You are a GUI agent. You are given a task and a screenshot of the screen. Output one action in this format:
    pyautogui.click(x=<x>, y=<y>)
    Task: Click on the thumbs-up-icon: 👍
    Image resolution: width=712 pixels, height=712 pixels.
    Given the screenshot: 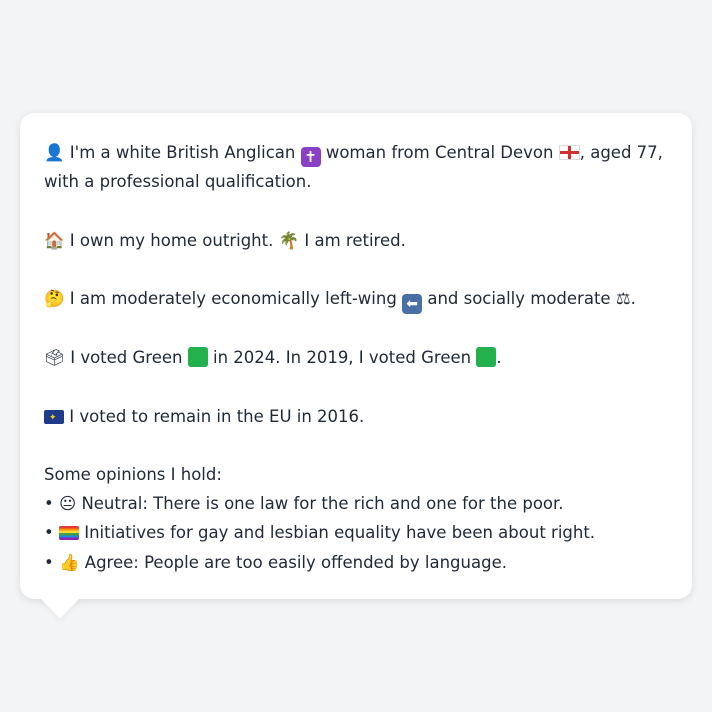 What is the action you would take?
    pyautogui.click(x=69, y=562)
    